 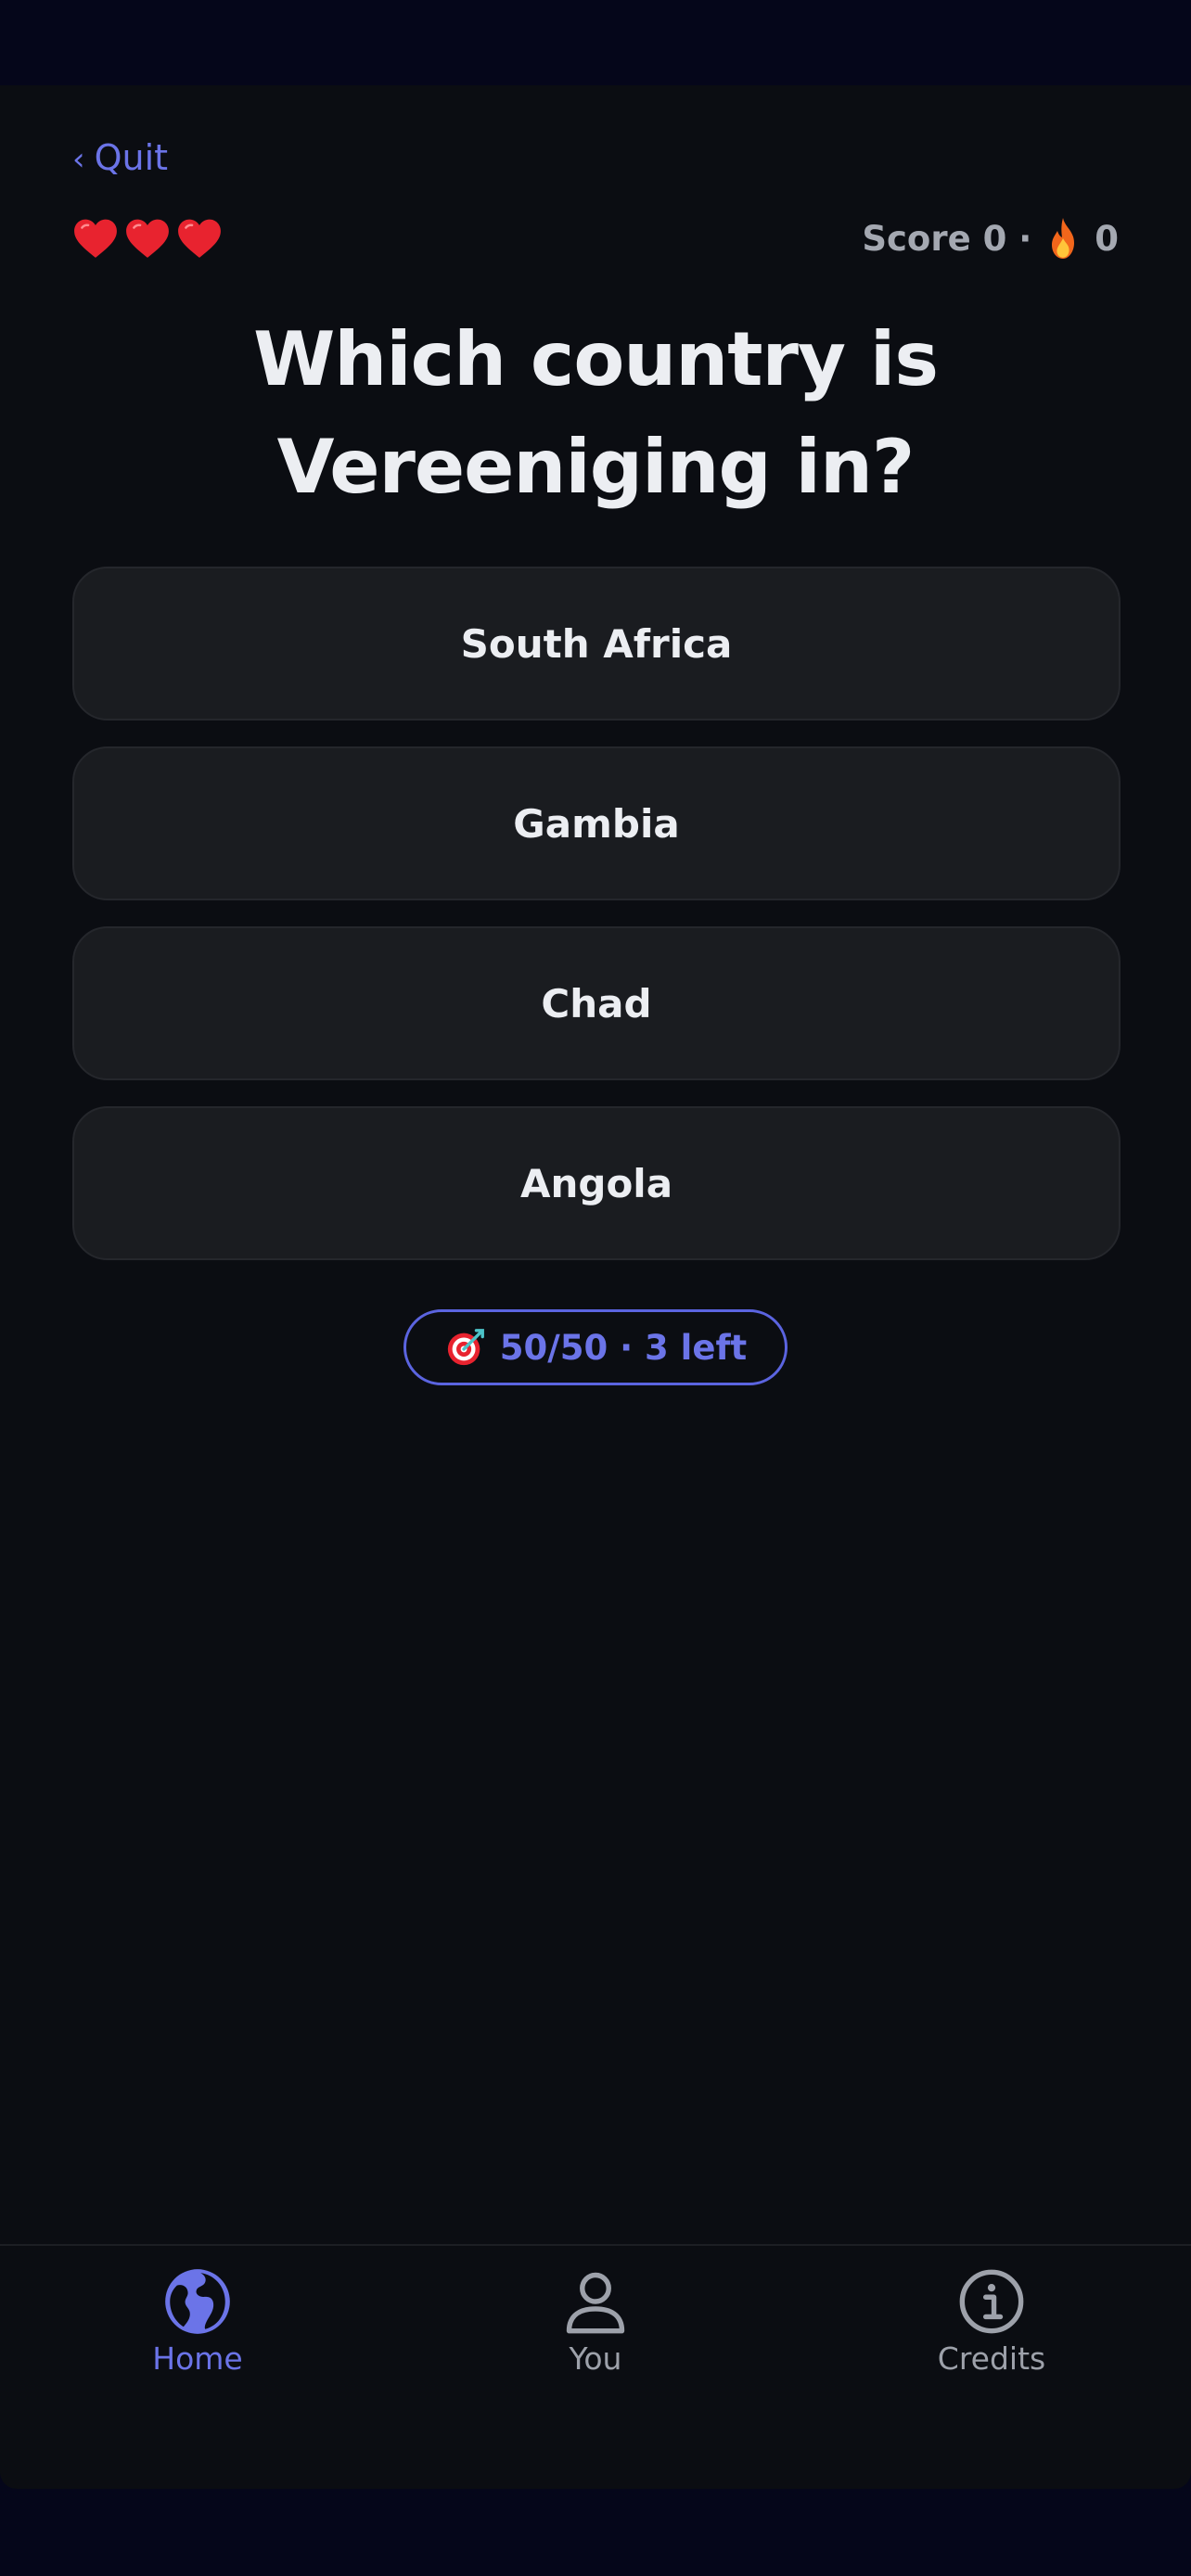 I want to click on tab-you: You, so click(x=595, y=2321).